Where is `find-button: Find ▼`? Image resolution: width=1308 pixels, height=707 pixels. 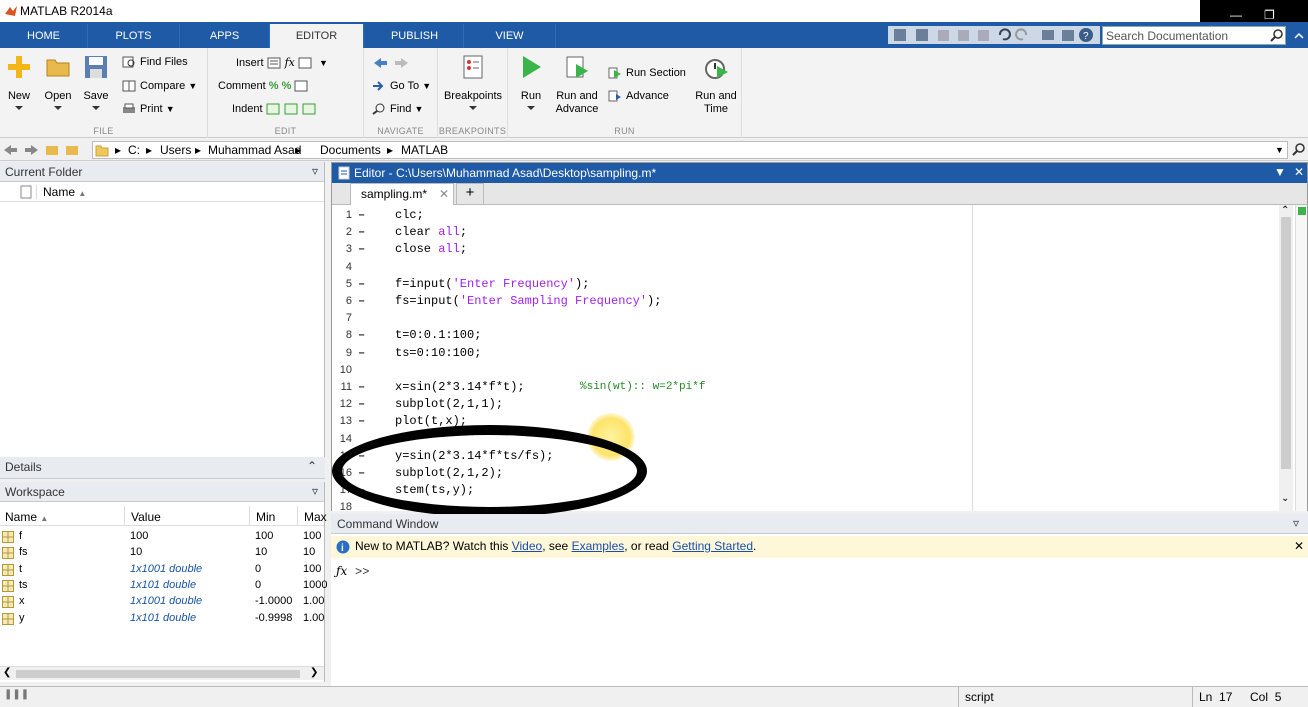 find-button: Find ▼ is located at coordinates (397, 109).